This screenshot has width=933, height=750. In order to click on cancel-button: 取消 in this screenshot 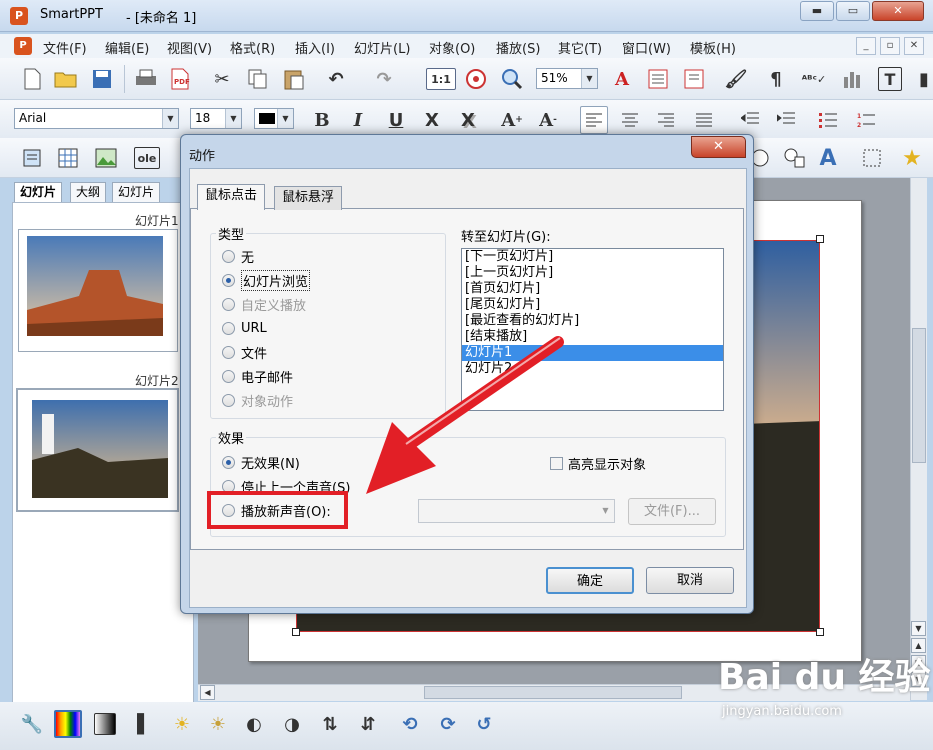, I will do `click(690, 580)`.